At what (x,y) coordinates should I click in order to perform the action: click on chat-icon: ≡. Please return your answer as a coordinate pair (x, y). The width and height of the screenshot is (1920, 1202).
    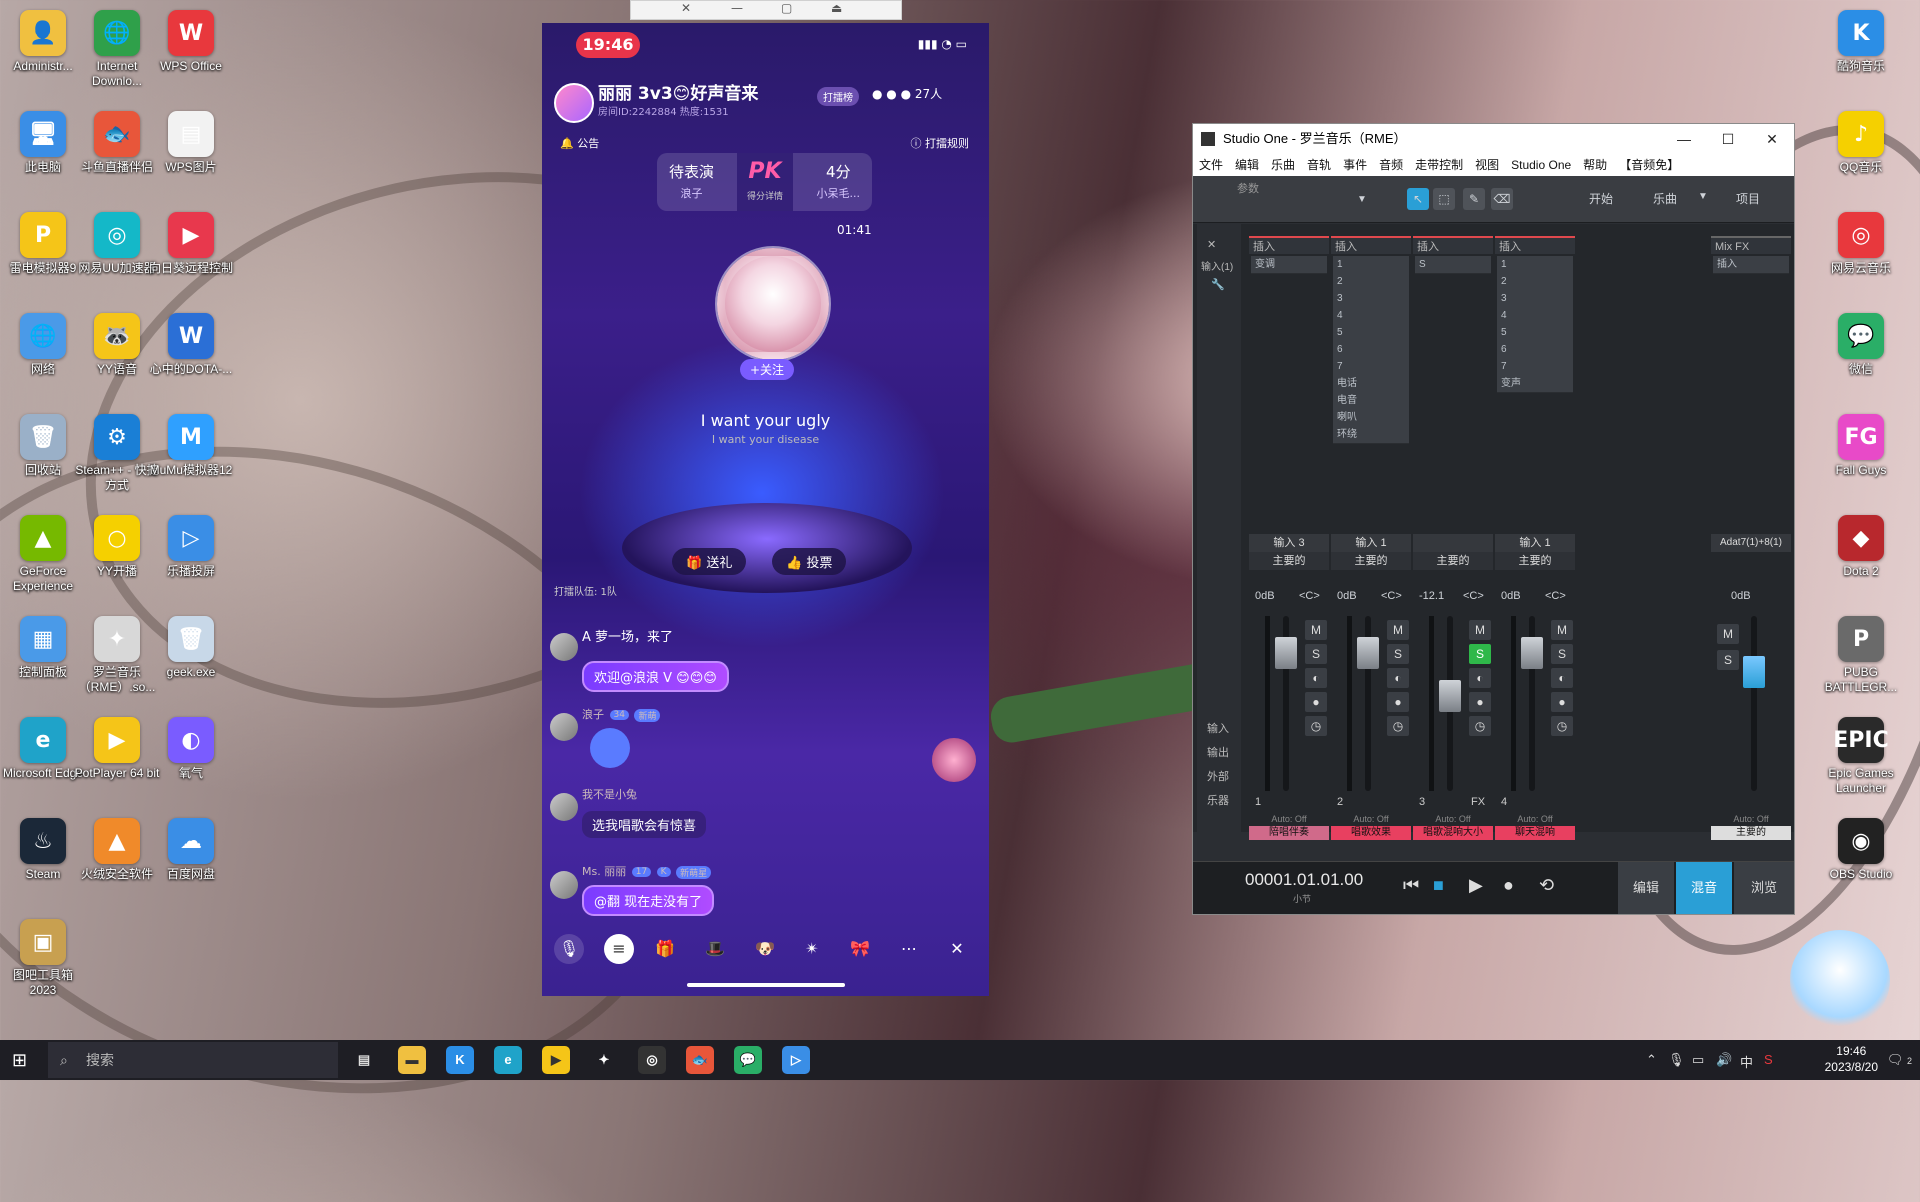
    Looking at the image, I should click on (619, 949).